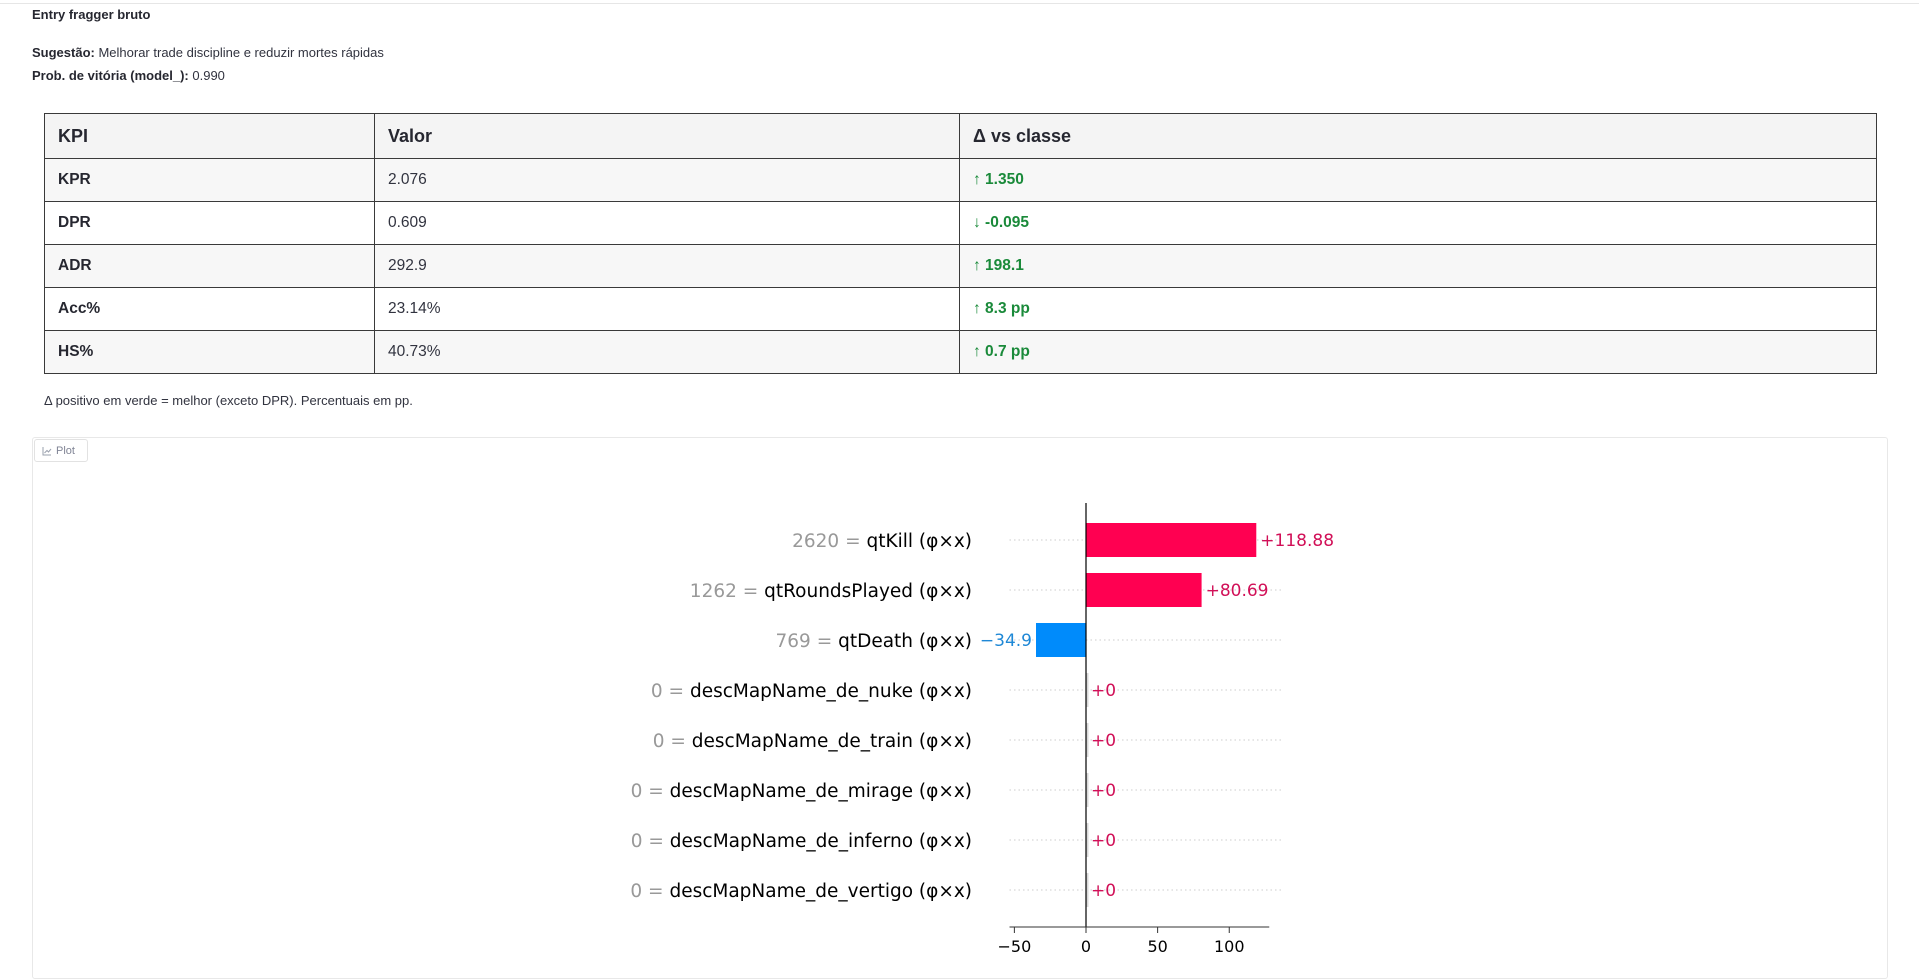 The image size is (1919, 979). I want to click on feature-name: qtDeath (φ×x), so click(905, 641).